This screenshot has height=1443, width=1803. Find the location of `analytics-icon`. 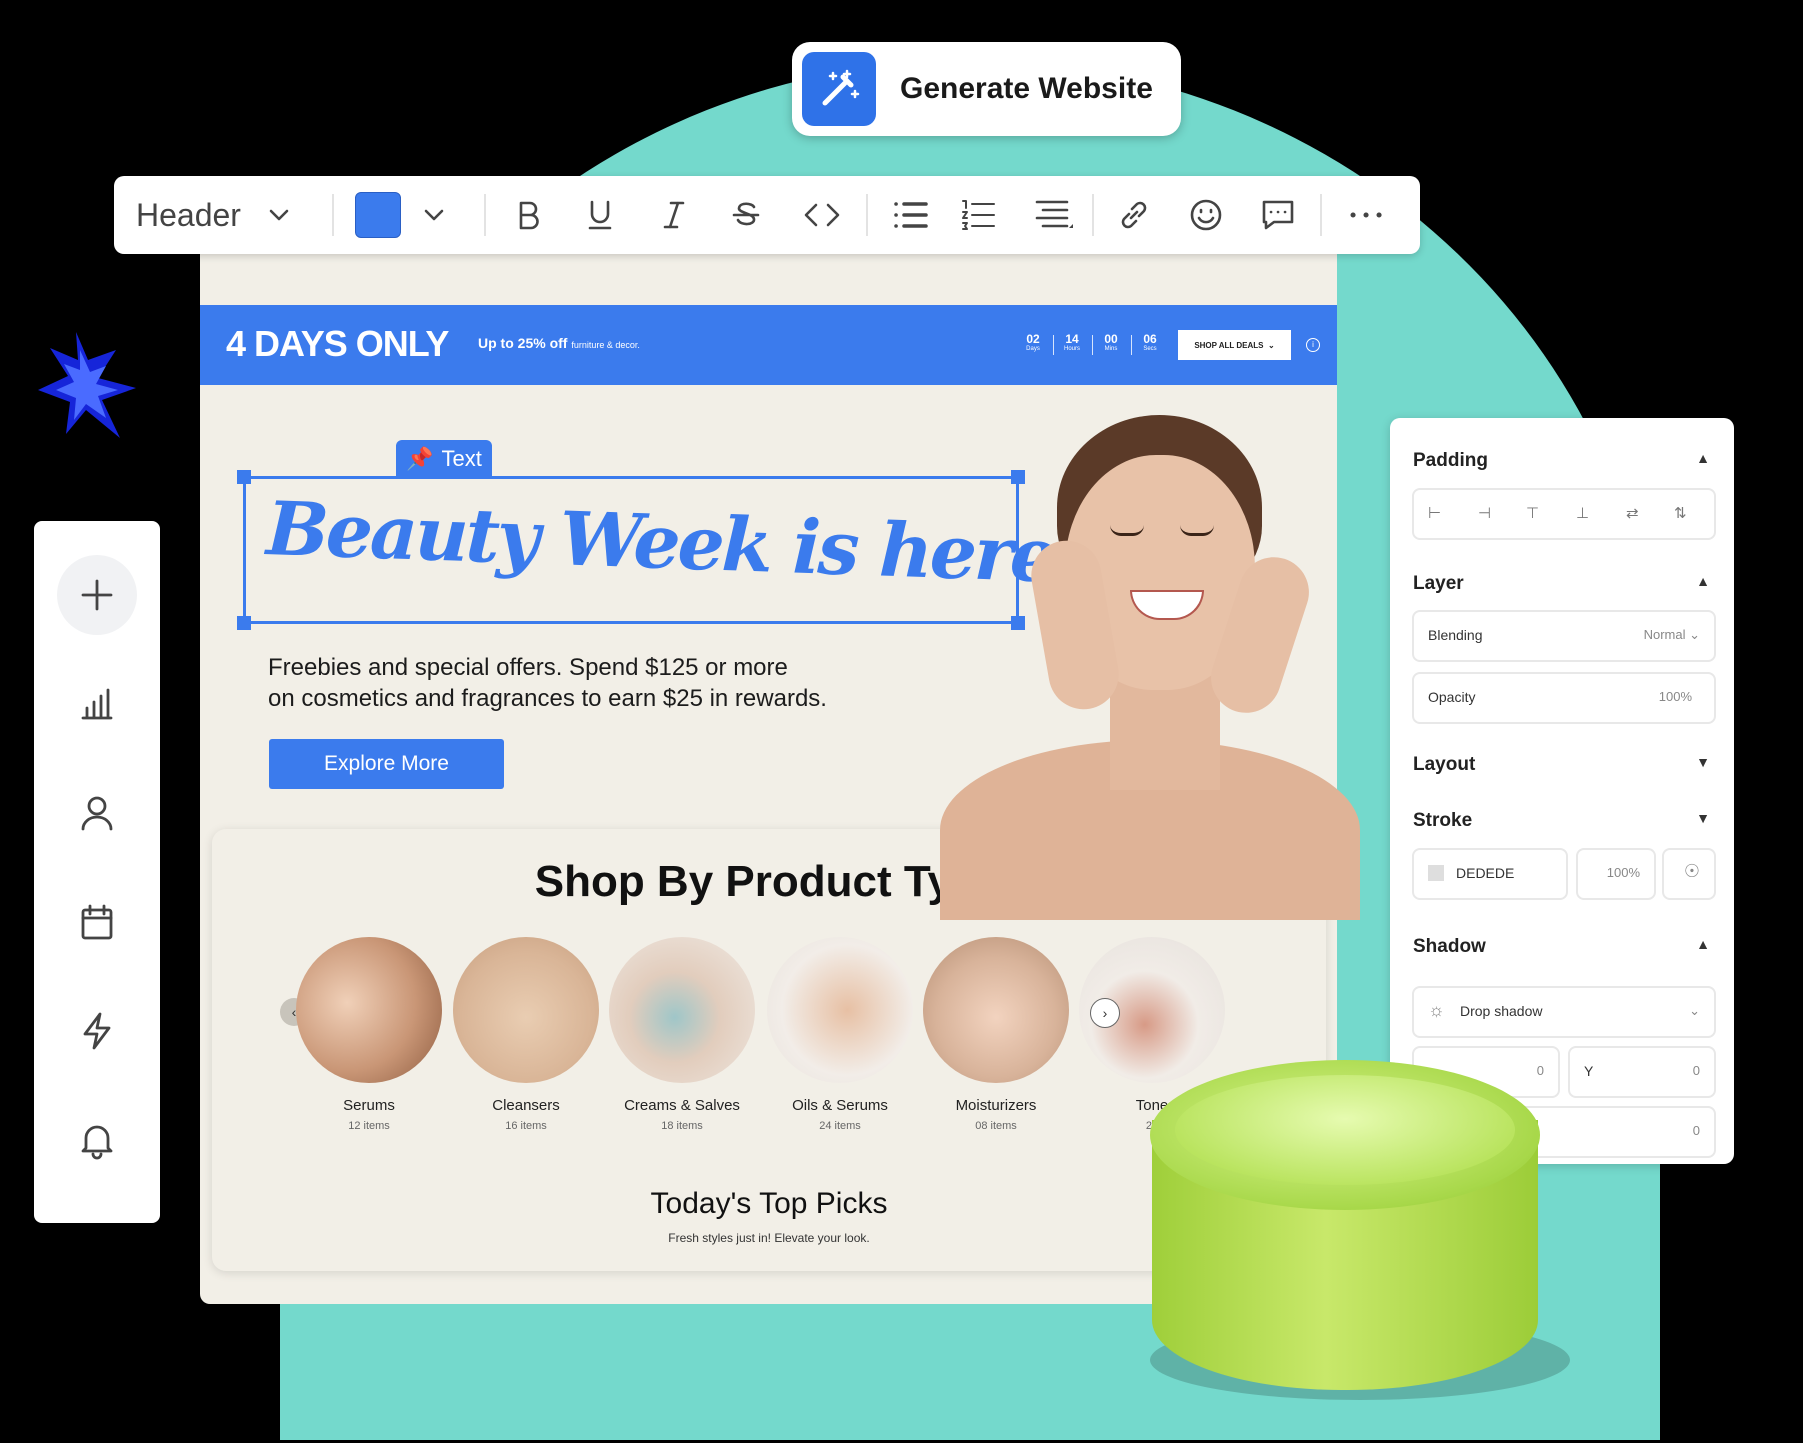

analytics-icon is located at coordinates (97, 704).